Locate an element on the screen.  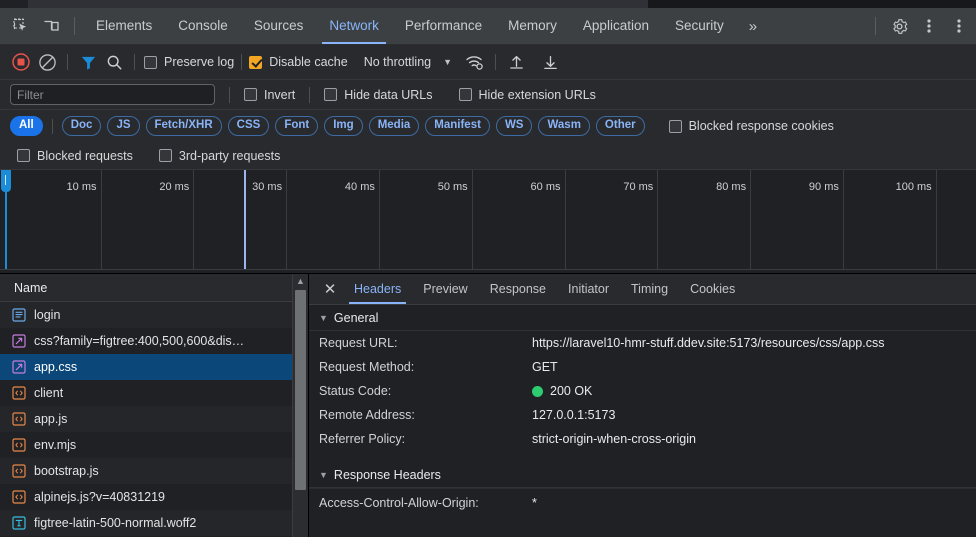
tab-sources: Sources is located at coordinates (279, 26).